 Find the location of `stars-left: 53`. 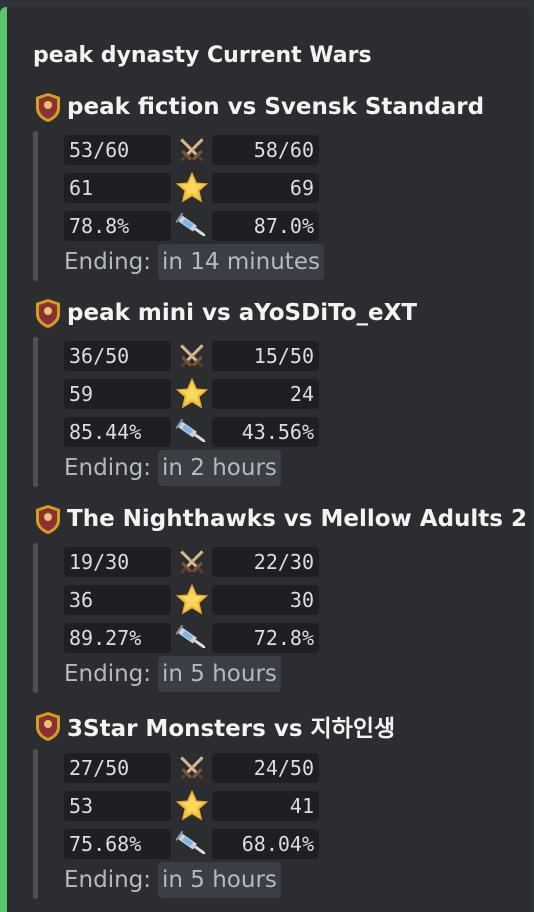

stars-left: 53 is located at coordinates (117, 806).